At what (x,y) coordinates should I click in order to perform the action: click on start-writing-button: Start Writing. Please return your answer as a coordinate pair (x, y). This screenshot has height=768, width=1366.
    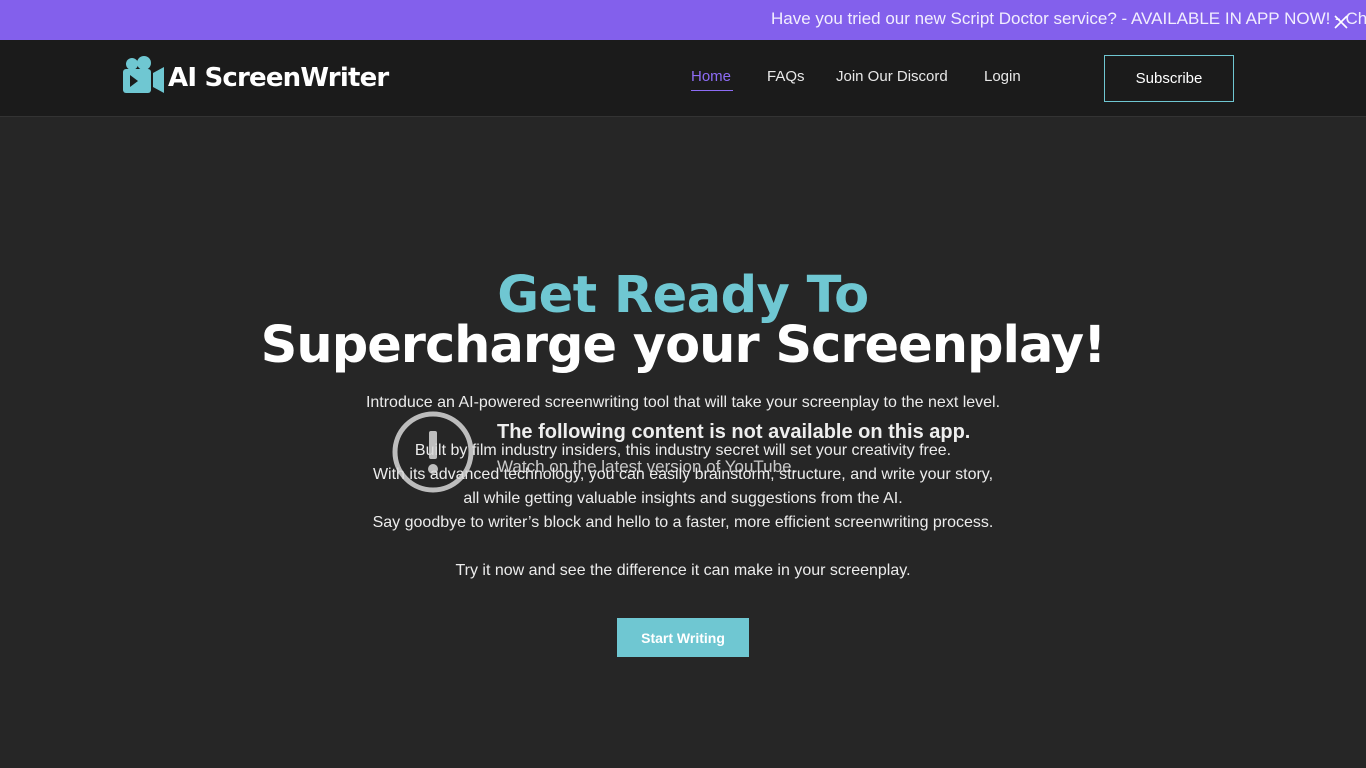
    Looking at the image, I should click on (683, 637).